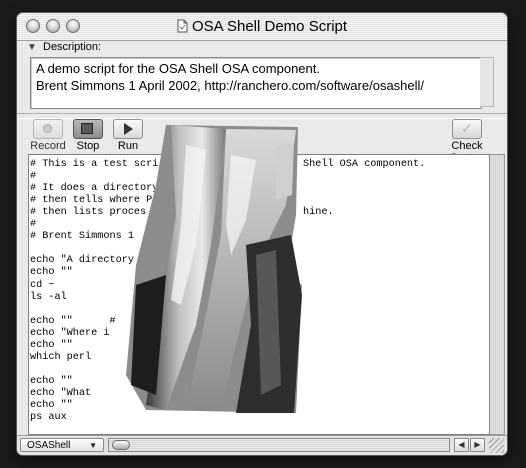 This screenshot has height=468, width=526. What do you see at coordinates (262, 48) in the screenshot?
I see `description-header: ▼ Description:` at bounding box center [262, 48].